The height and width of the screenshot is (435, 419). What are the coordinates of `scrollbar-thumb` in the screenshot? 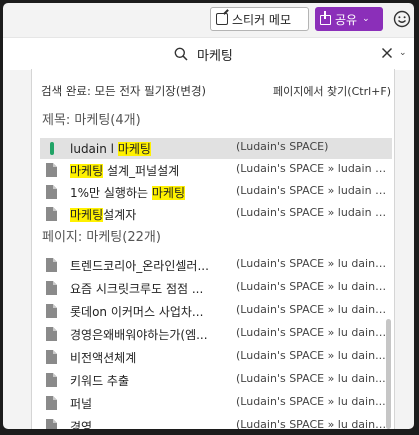 It's located at (388, 374).